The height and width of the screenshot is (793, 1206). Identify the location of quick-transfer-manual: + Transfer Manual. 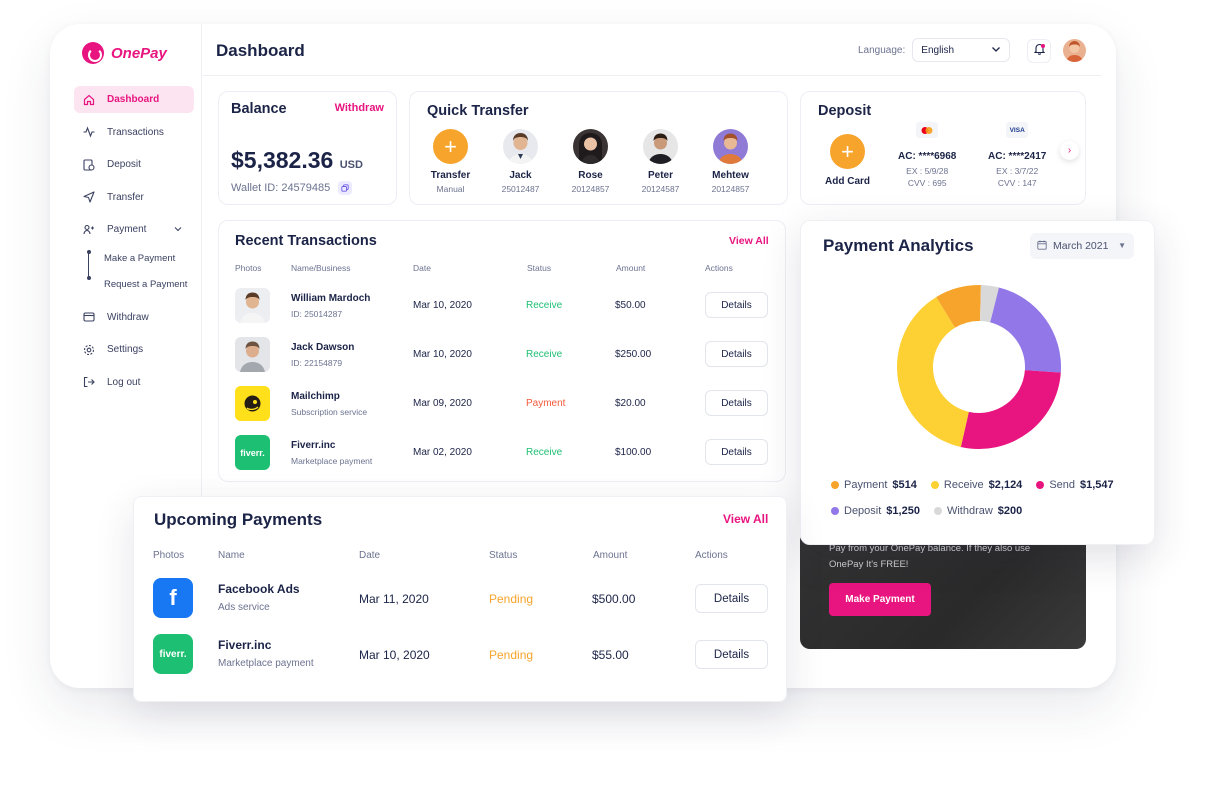
(450, 161).